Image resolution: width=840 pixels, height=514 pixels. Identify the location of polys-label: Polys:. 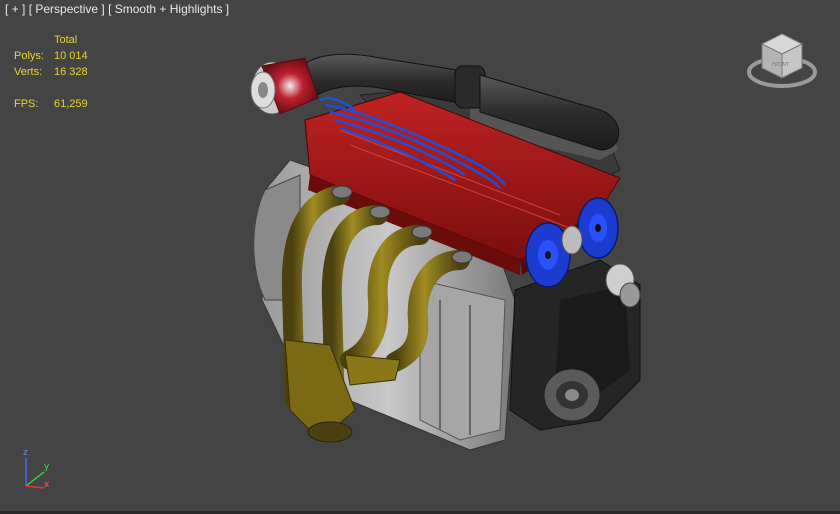
(29, 56).